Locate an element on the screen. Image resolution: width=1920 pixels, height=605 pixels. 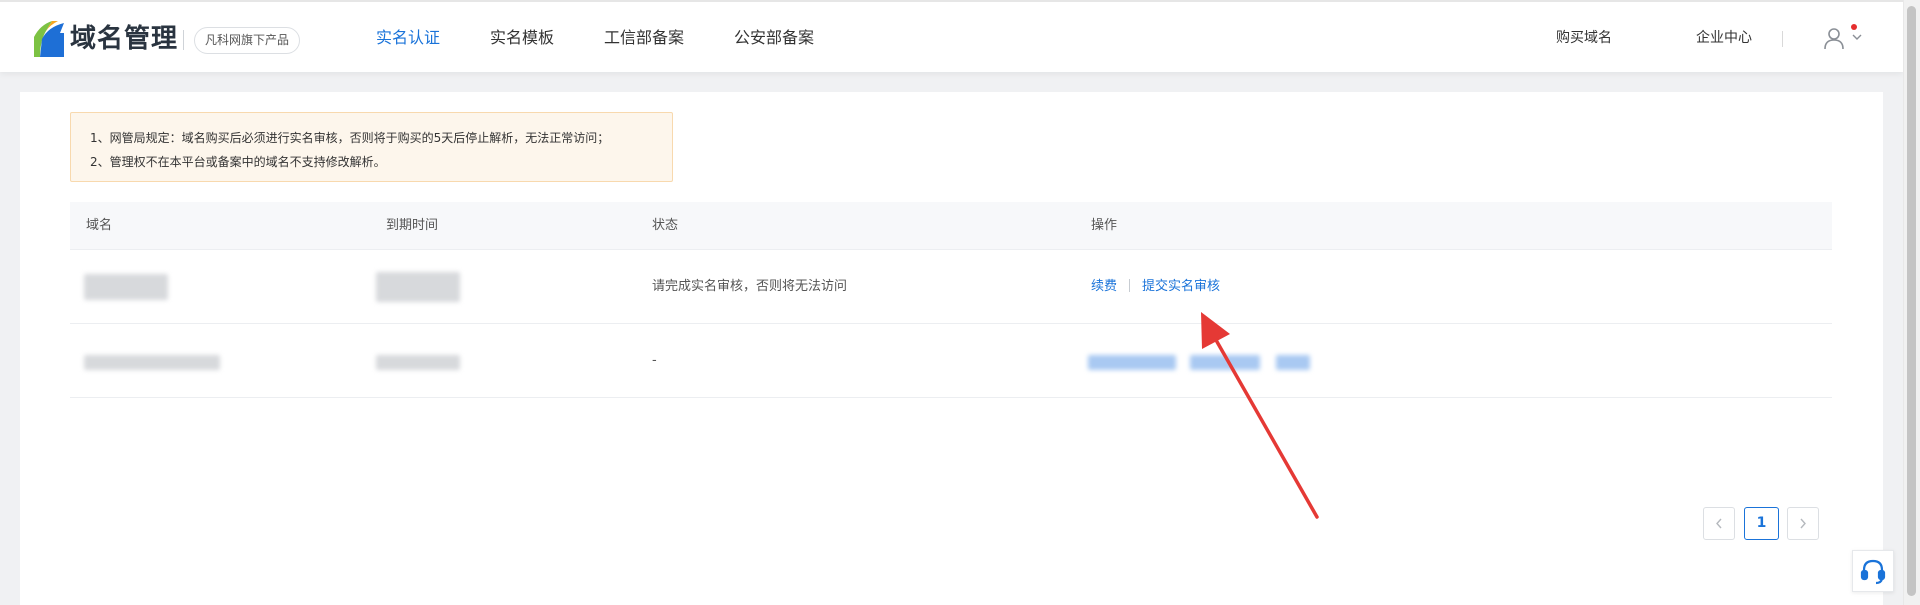
page-scrollbar-thumb is located at coordinates (1911, 301).